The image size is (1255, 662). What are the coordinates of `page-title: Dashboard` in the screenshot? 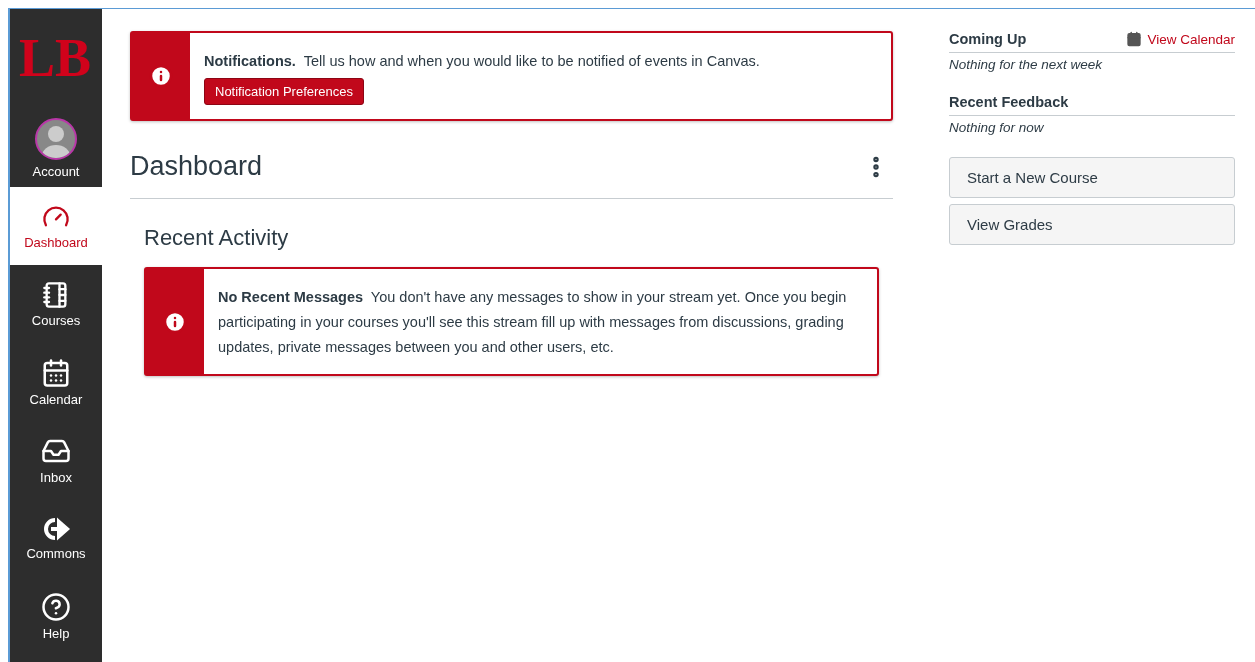 It's located at (196, 166).